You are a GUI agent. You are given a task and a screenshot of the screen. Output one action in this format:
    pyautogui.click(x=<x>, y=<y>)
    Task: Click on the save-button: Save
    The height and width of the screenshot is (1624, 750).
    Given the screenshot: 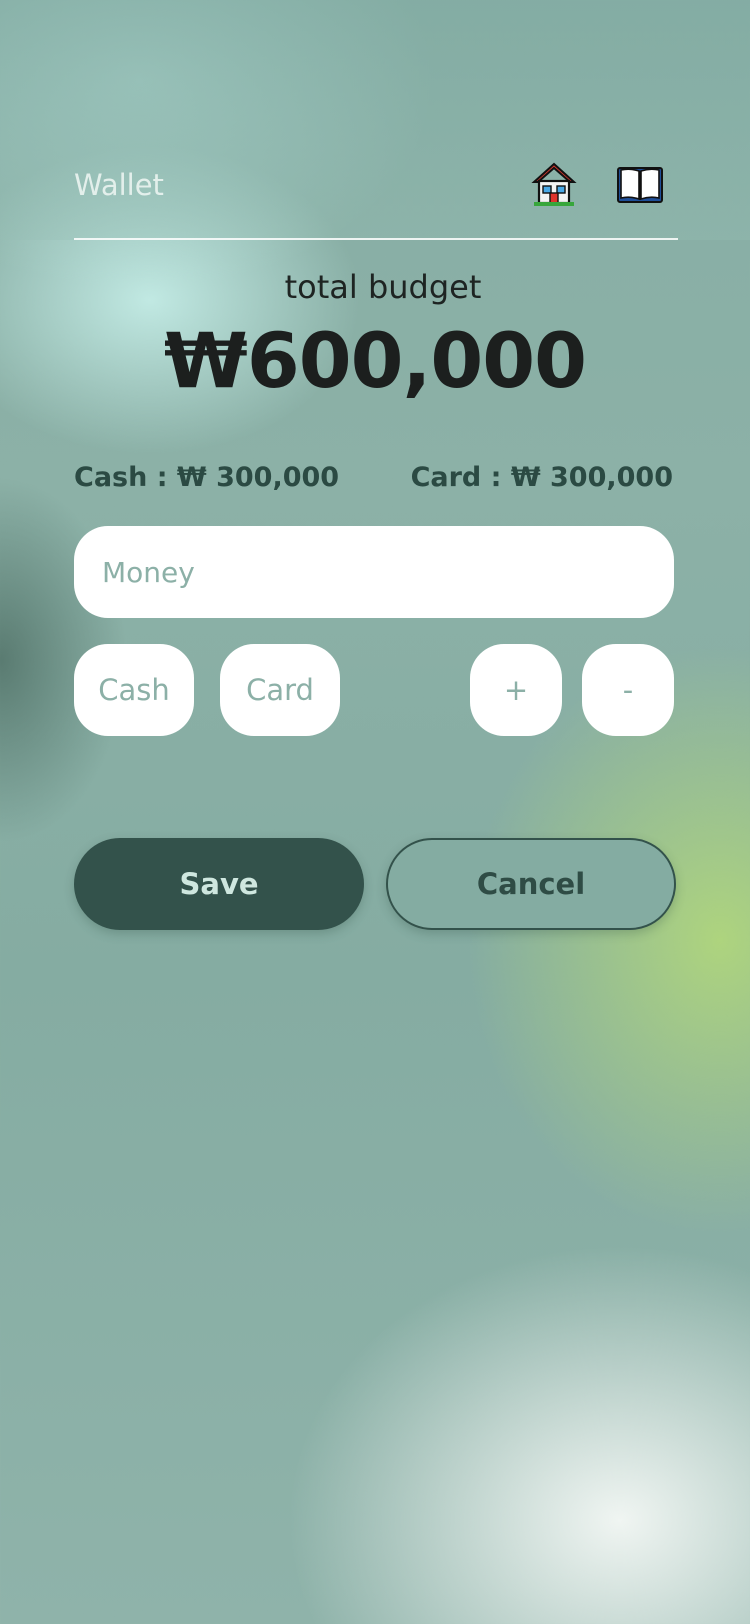 What is the action you would take?
    pyautogui.click(x=219, y=884)
    